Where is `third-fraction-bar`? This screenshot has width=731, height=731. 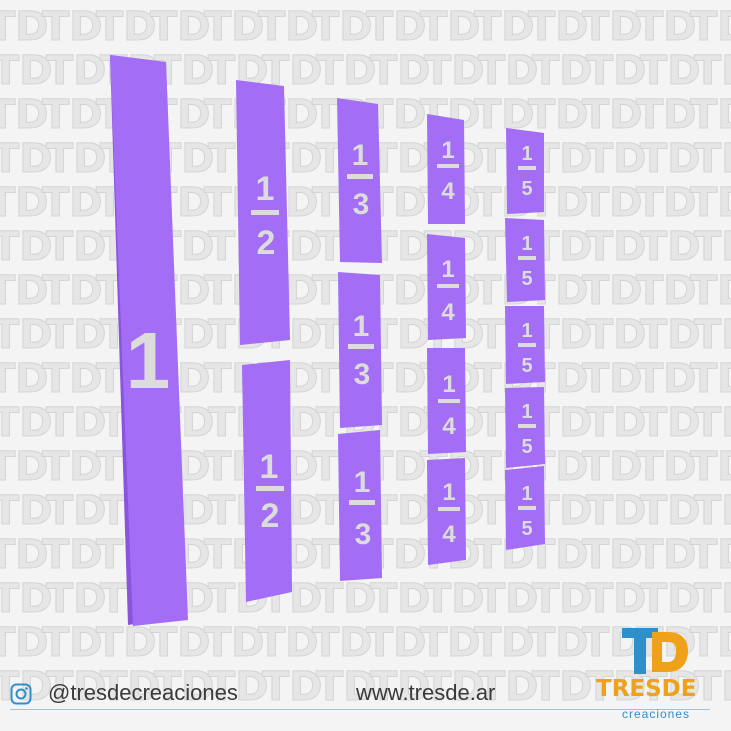
third-fraction-bar is located at coordinates (360, 176).